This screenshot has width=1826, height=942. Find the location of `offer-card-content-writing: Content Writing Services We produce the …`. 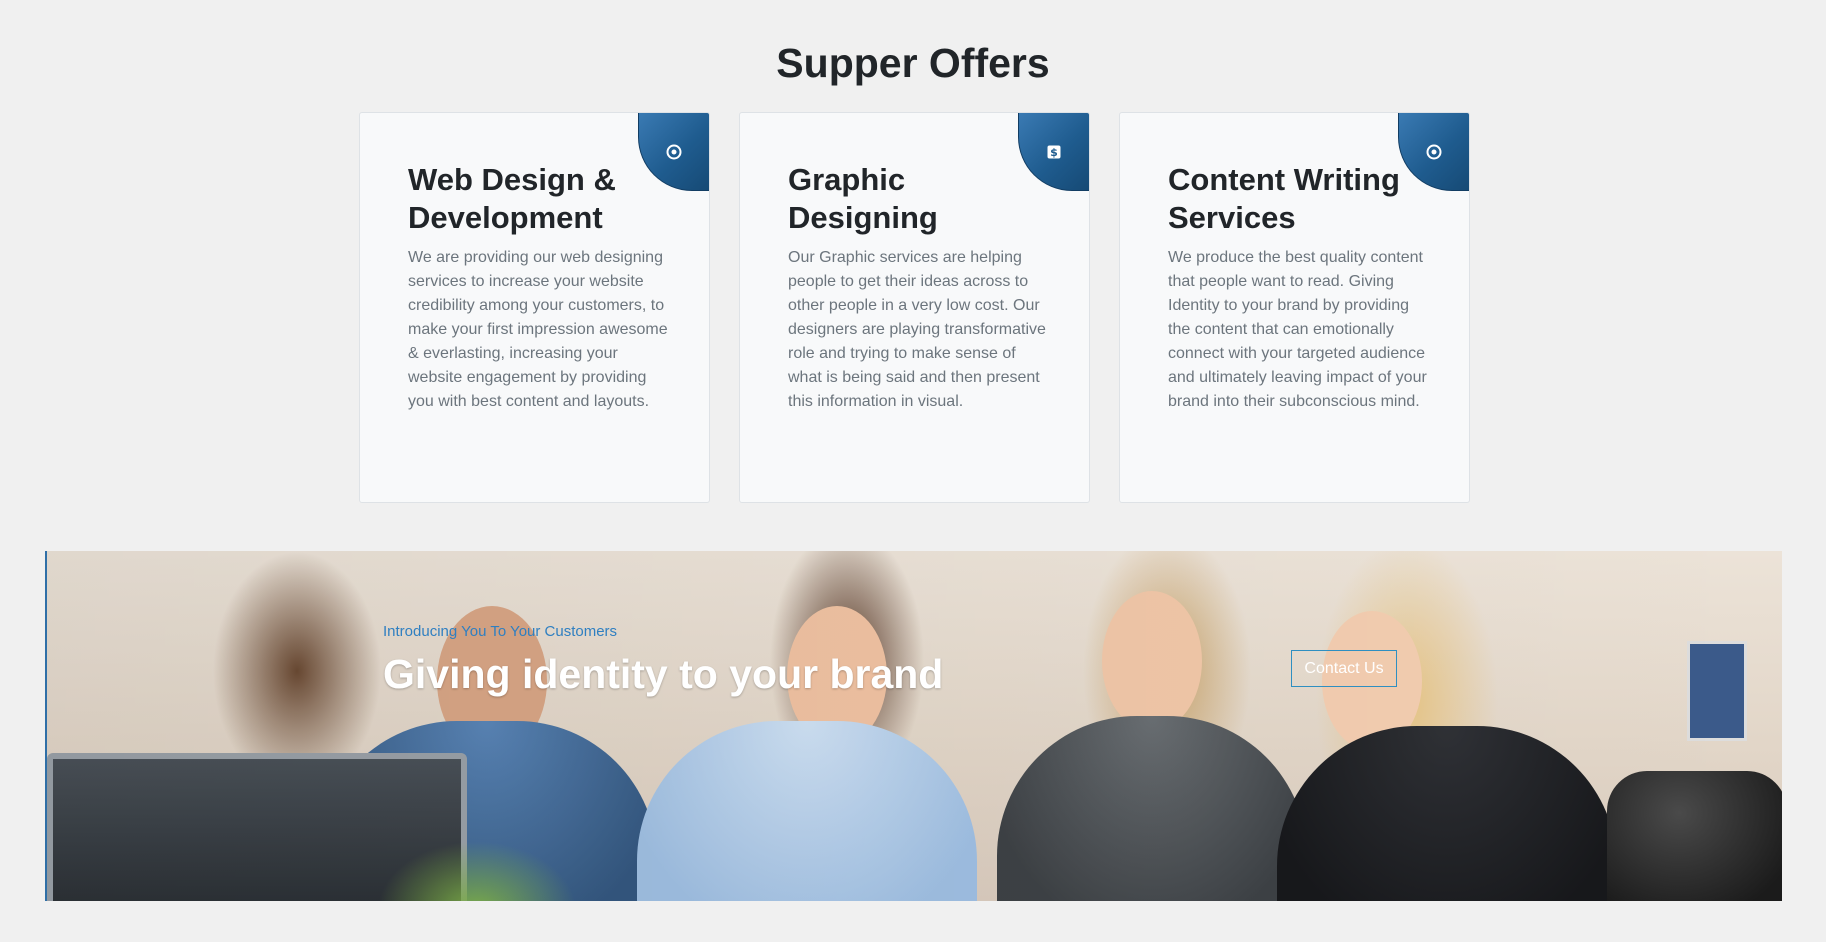

offer-card-content-writing: Content Writing Services We produce the … is located at coordinates (1294, 307).